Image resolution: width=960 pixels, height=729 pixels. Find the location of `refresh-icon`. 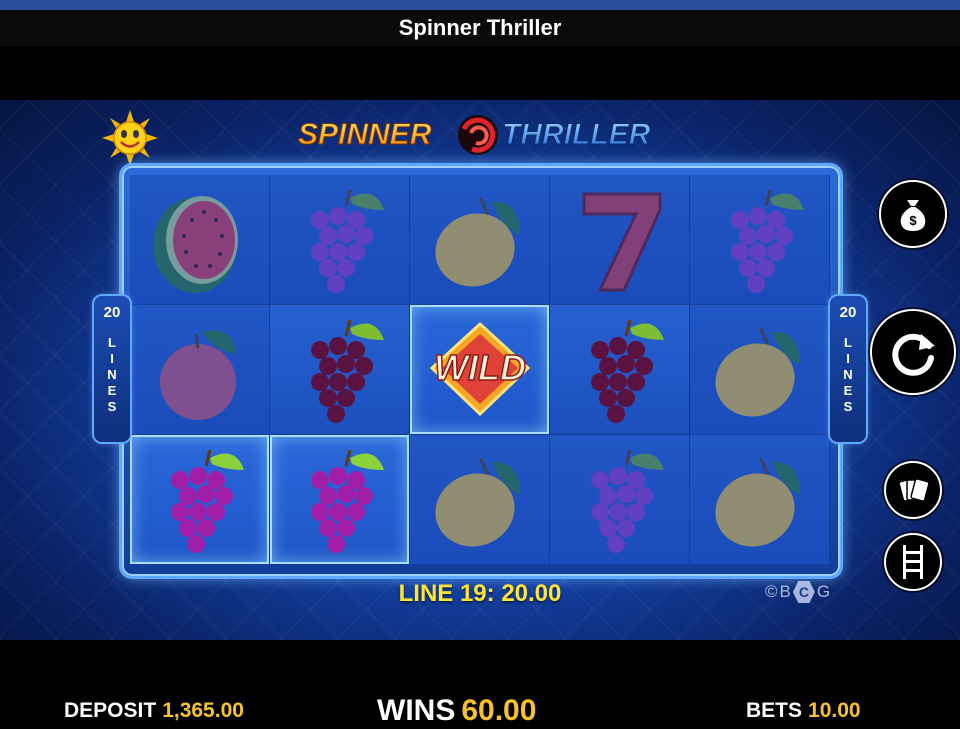

refresh-icon is located at coordinates (913, 354).